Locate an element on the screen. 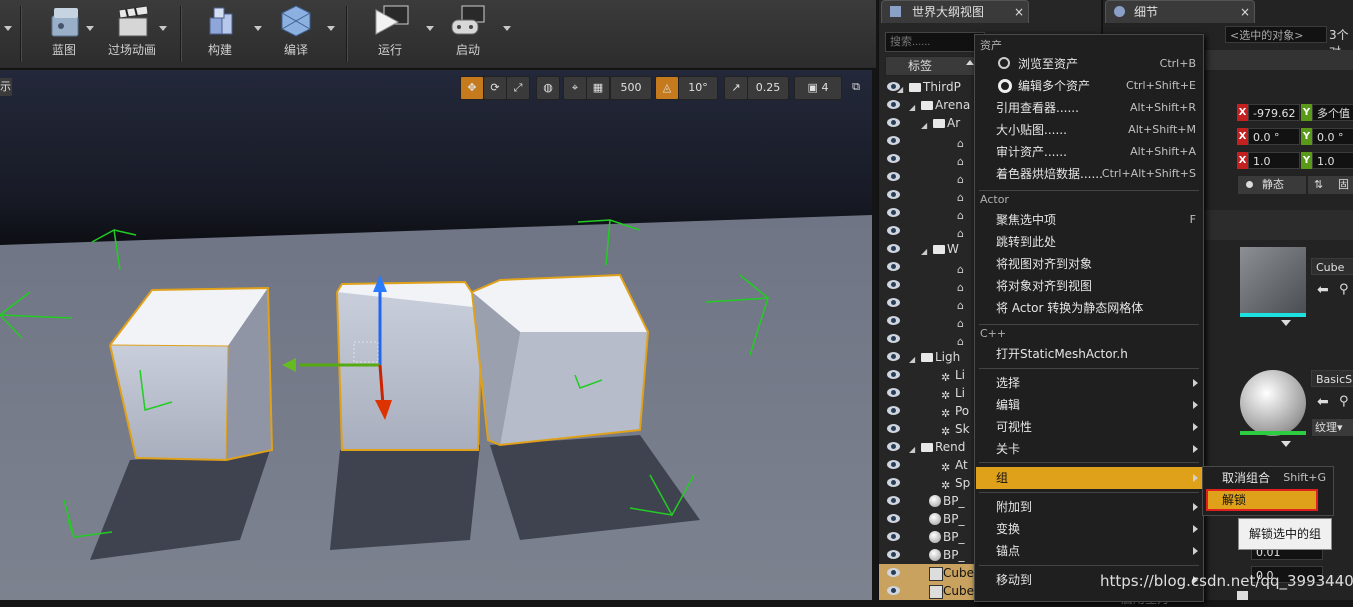 Image resolution: width=1353 pixels, height=607 pixels. rotation-snap-value: 10° is located at coordinates (698, 88).